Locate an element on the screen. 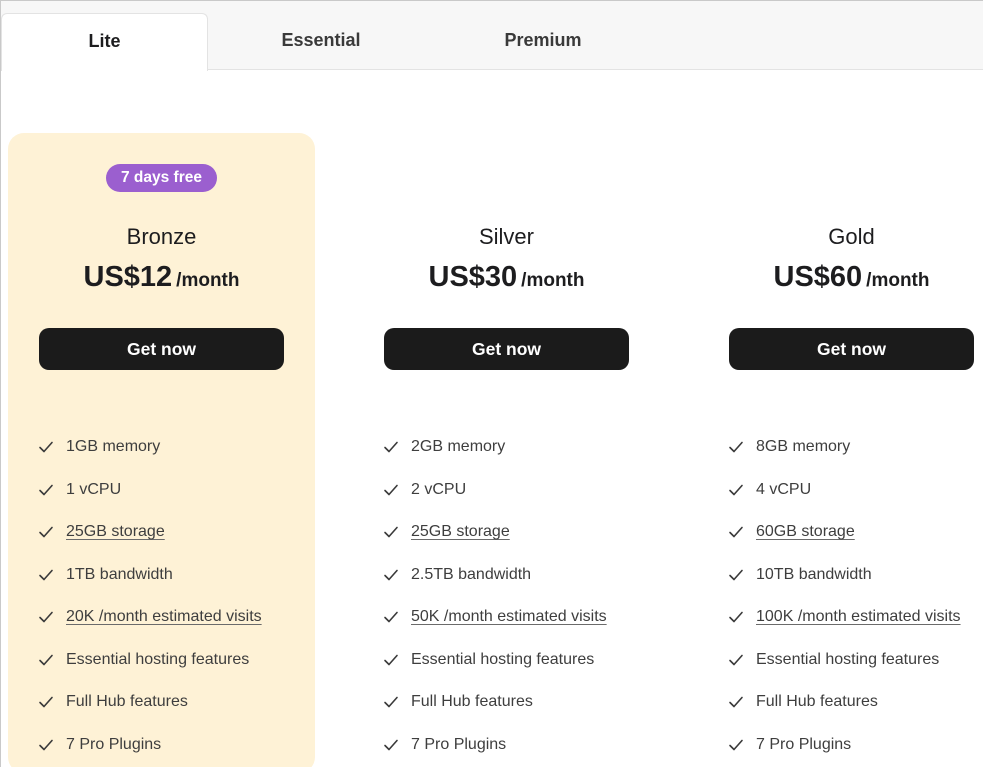 Image resolution: width=983 pixels, height=767 pixels. feature-item: 1GB memory is located at coordinates (150, 447).